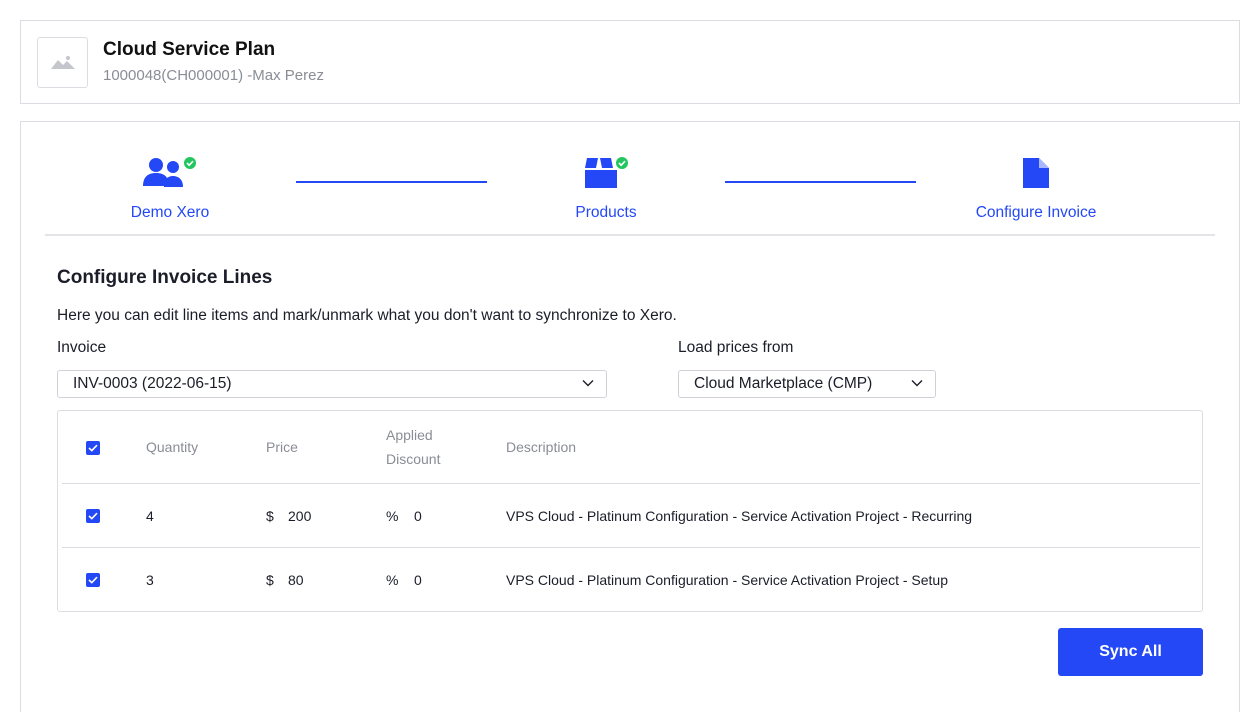 The width and height of the screenshot is (1260, 712). What do you see at coordinates (150, 580) in the screenshot?
I see `quantity-input: 3` at bounding box center [150, 580].